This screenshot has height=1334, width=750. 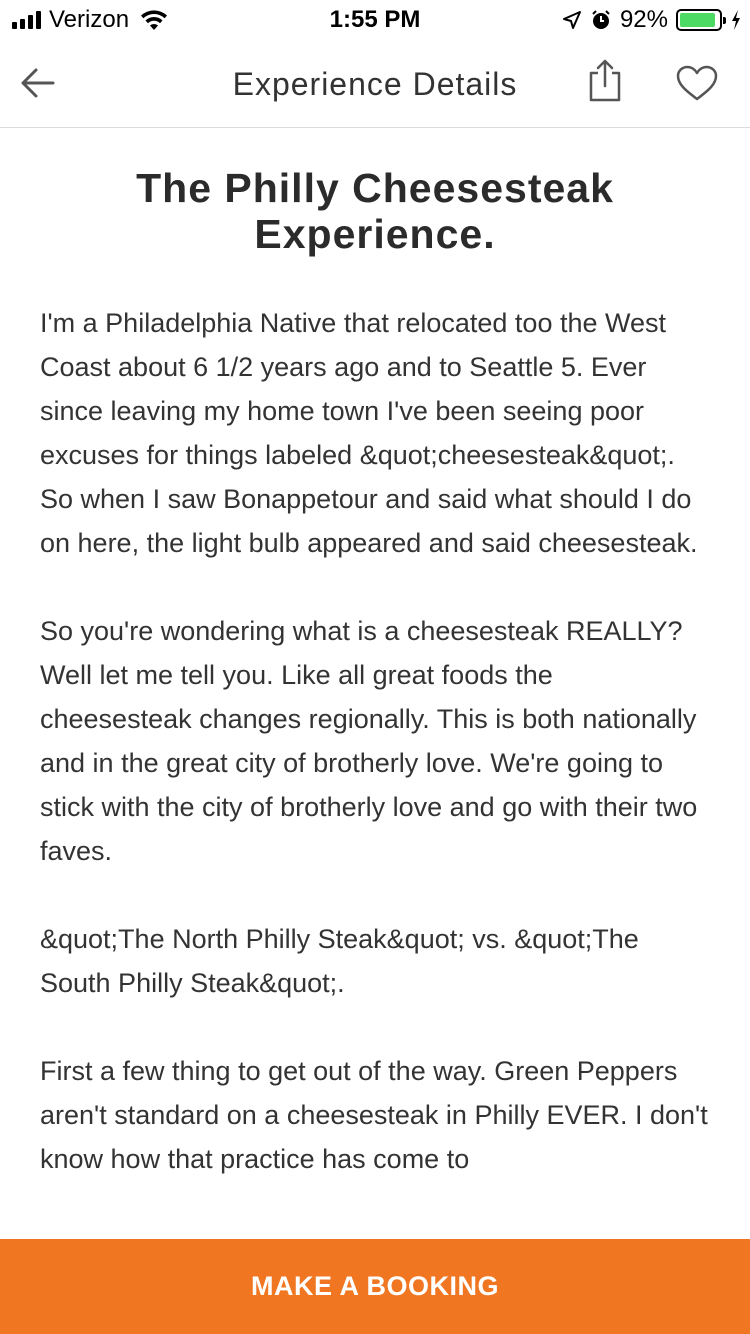 I want to click on wifi-icon, so click(x=154, y=20).